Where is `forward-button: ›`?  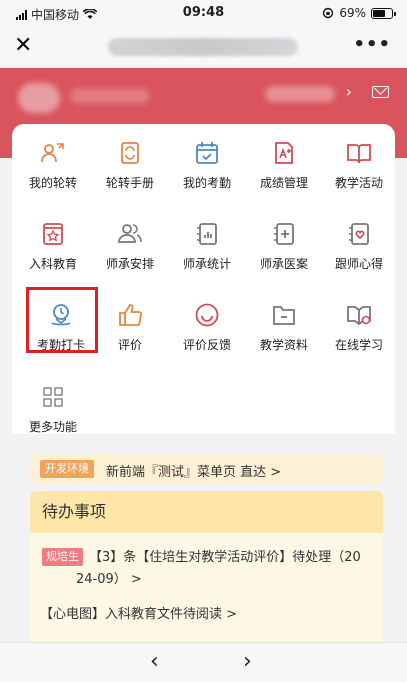 forward-button: › is located at coordinates (247, 661).